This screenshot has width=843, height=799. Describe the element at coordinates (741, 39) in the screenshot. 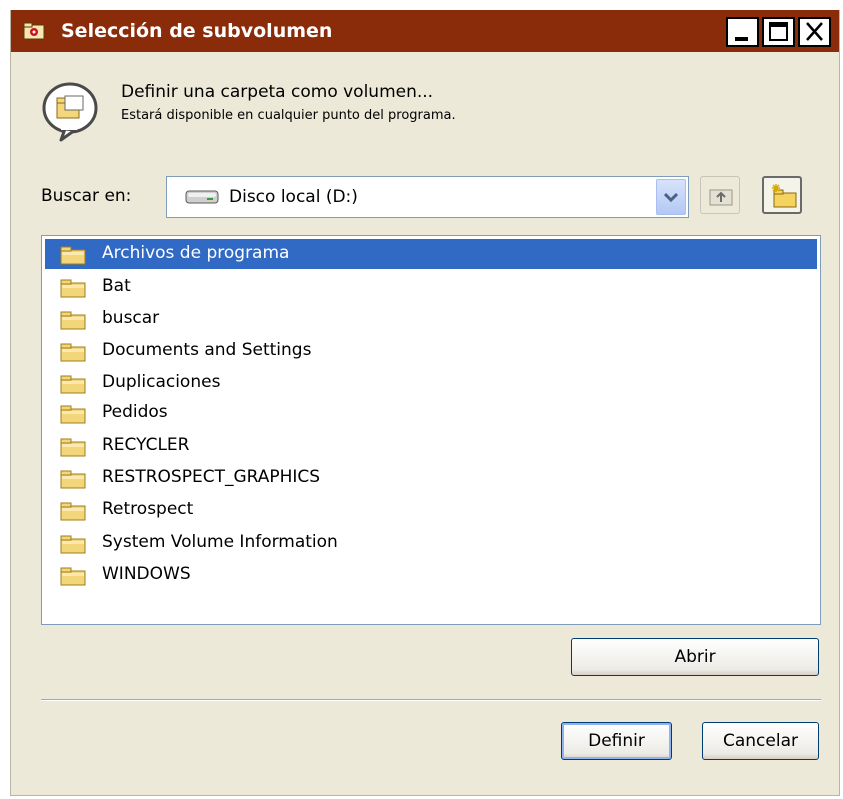

I see `minimize-icon` at that location.